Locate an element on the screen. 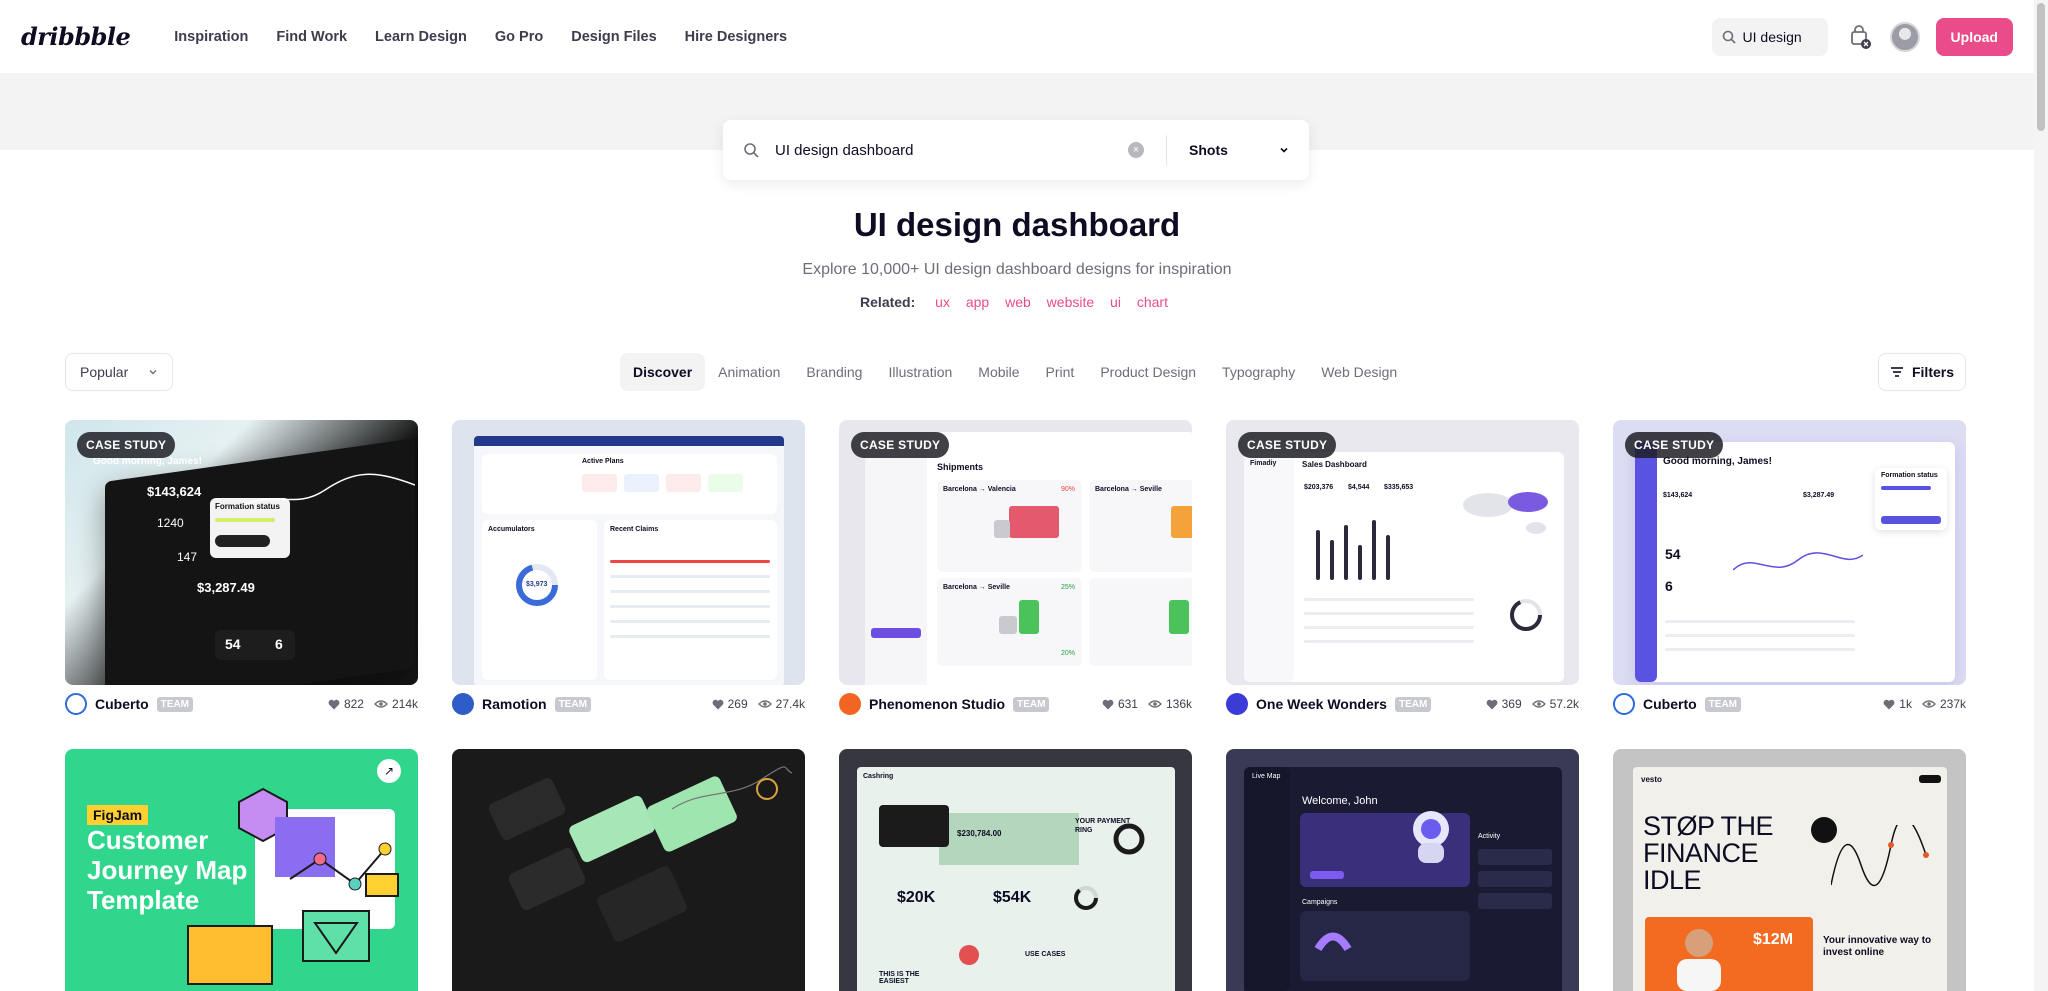 The image size is (2048, 991). thumb-text: $335,653 is located at coordinates (1399, 487).